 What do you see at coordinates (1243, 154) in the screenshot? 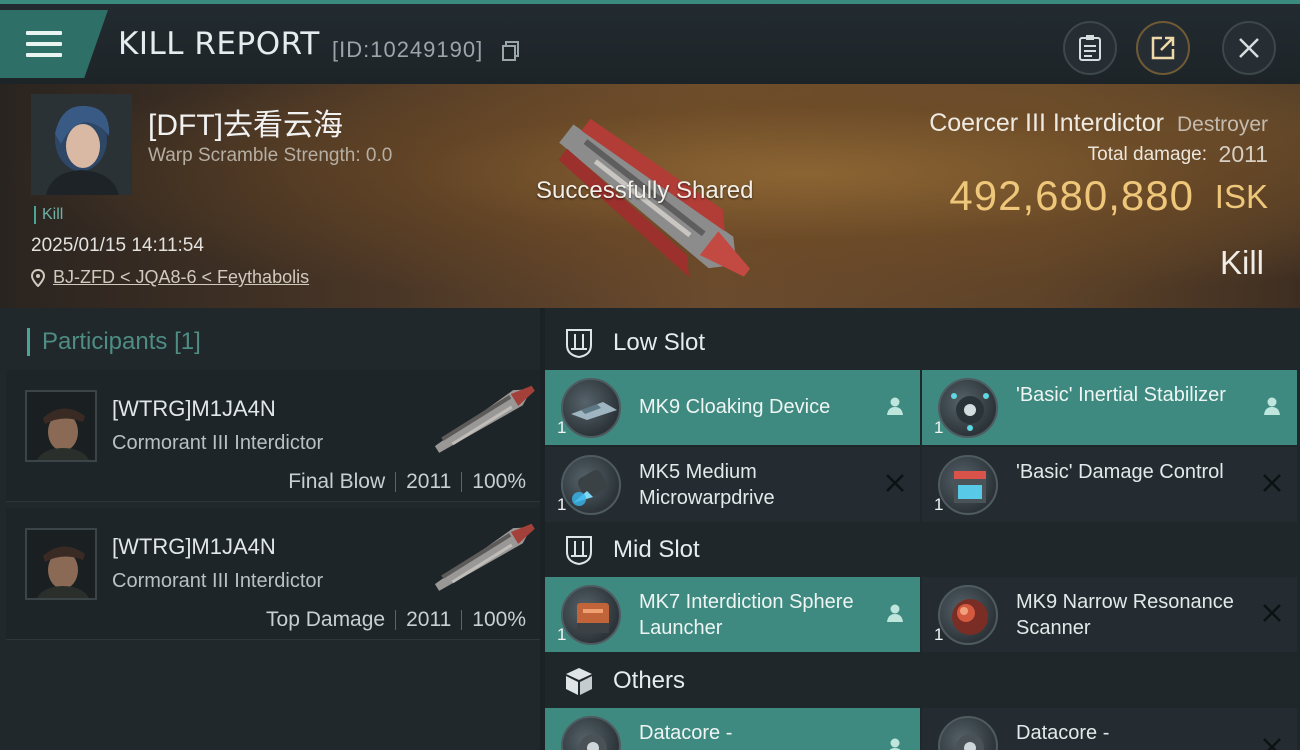
I see `total-damage-value: 2011` at bounding box center [1243, 154].